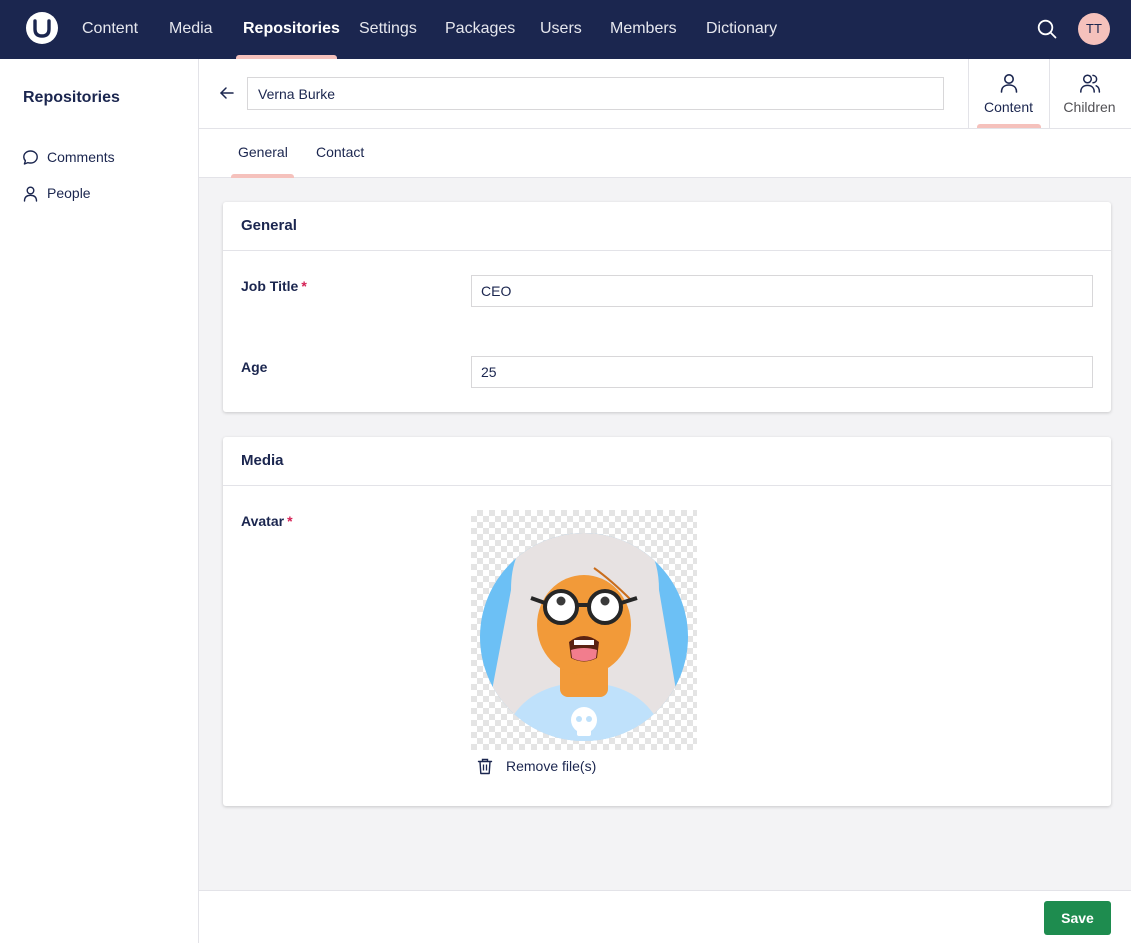  Describe the element at coordinates (643, 29) in the screenshot. I see `nav-members: Members` at that location.